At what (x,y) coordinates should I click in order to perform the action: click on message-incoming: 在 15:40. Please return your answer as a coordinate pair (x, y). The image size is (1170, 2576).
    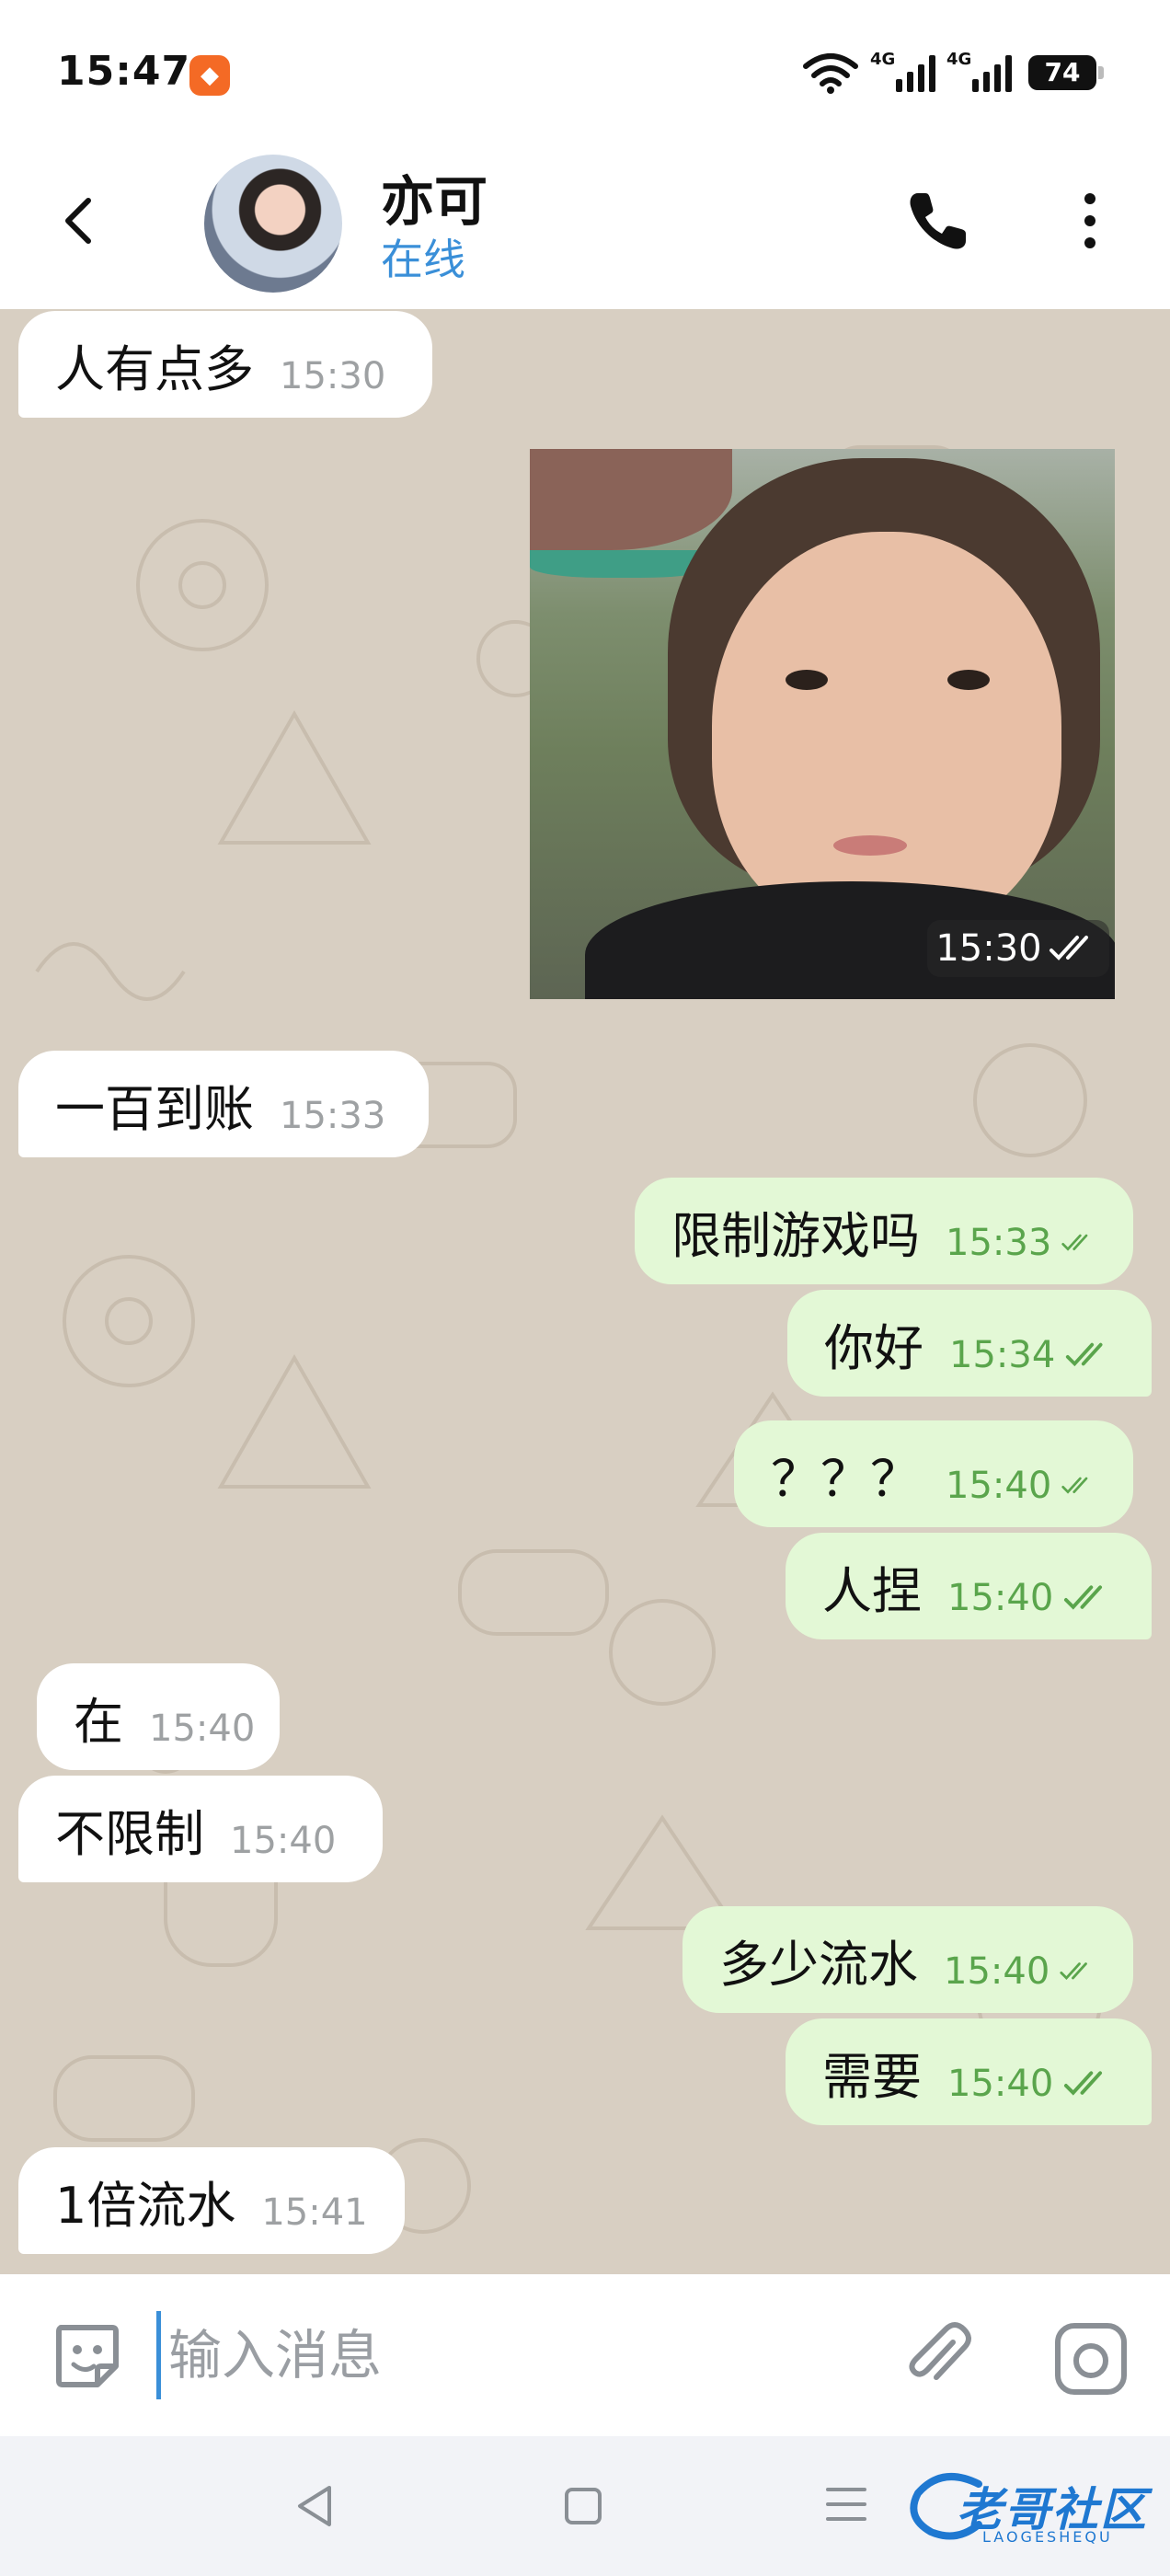
    Looking at the image, I should click on (158, 1716).